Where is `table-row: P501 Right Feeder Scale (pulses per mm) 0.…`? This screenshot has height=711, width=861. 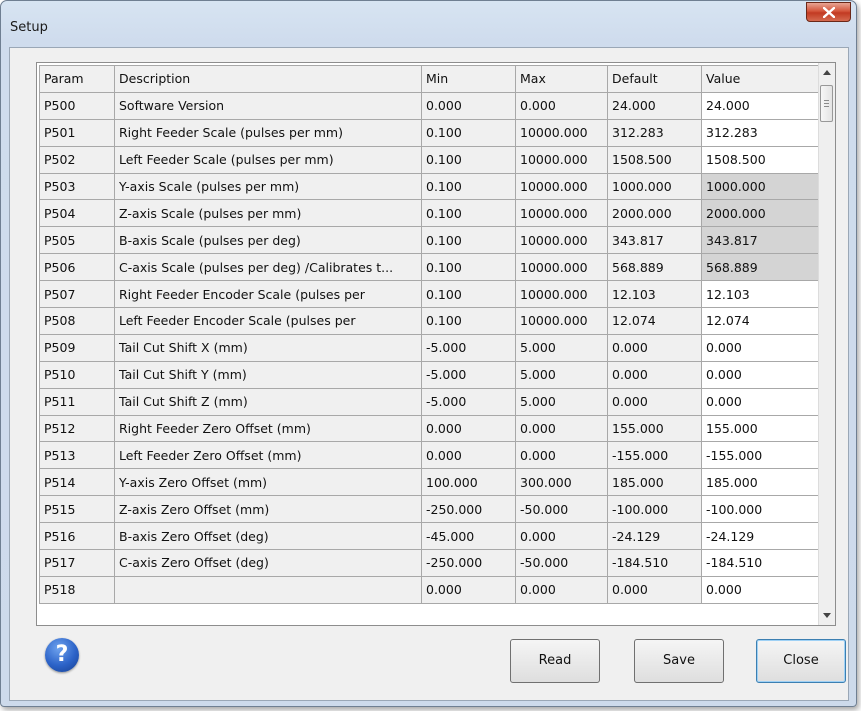 table-row: P501 Right Feeder Scale (pulses per mm) 0.… is located at coordinates (430, 132).